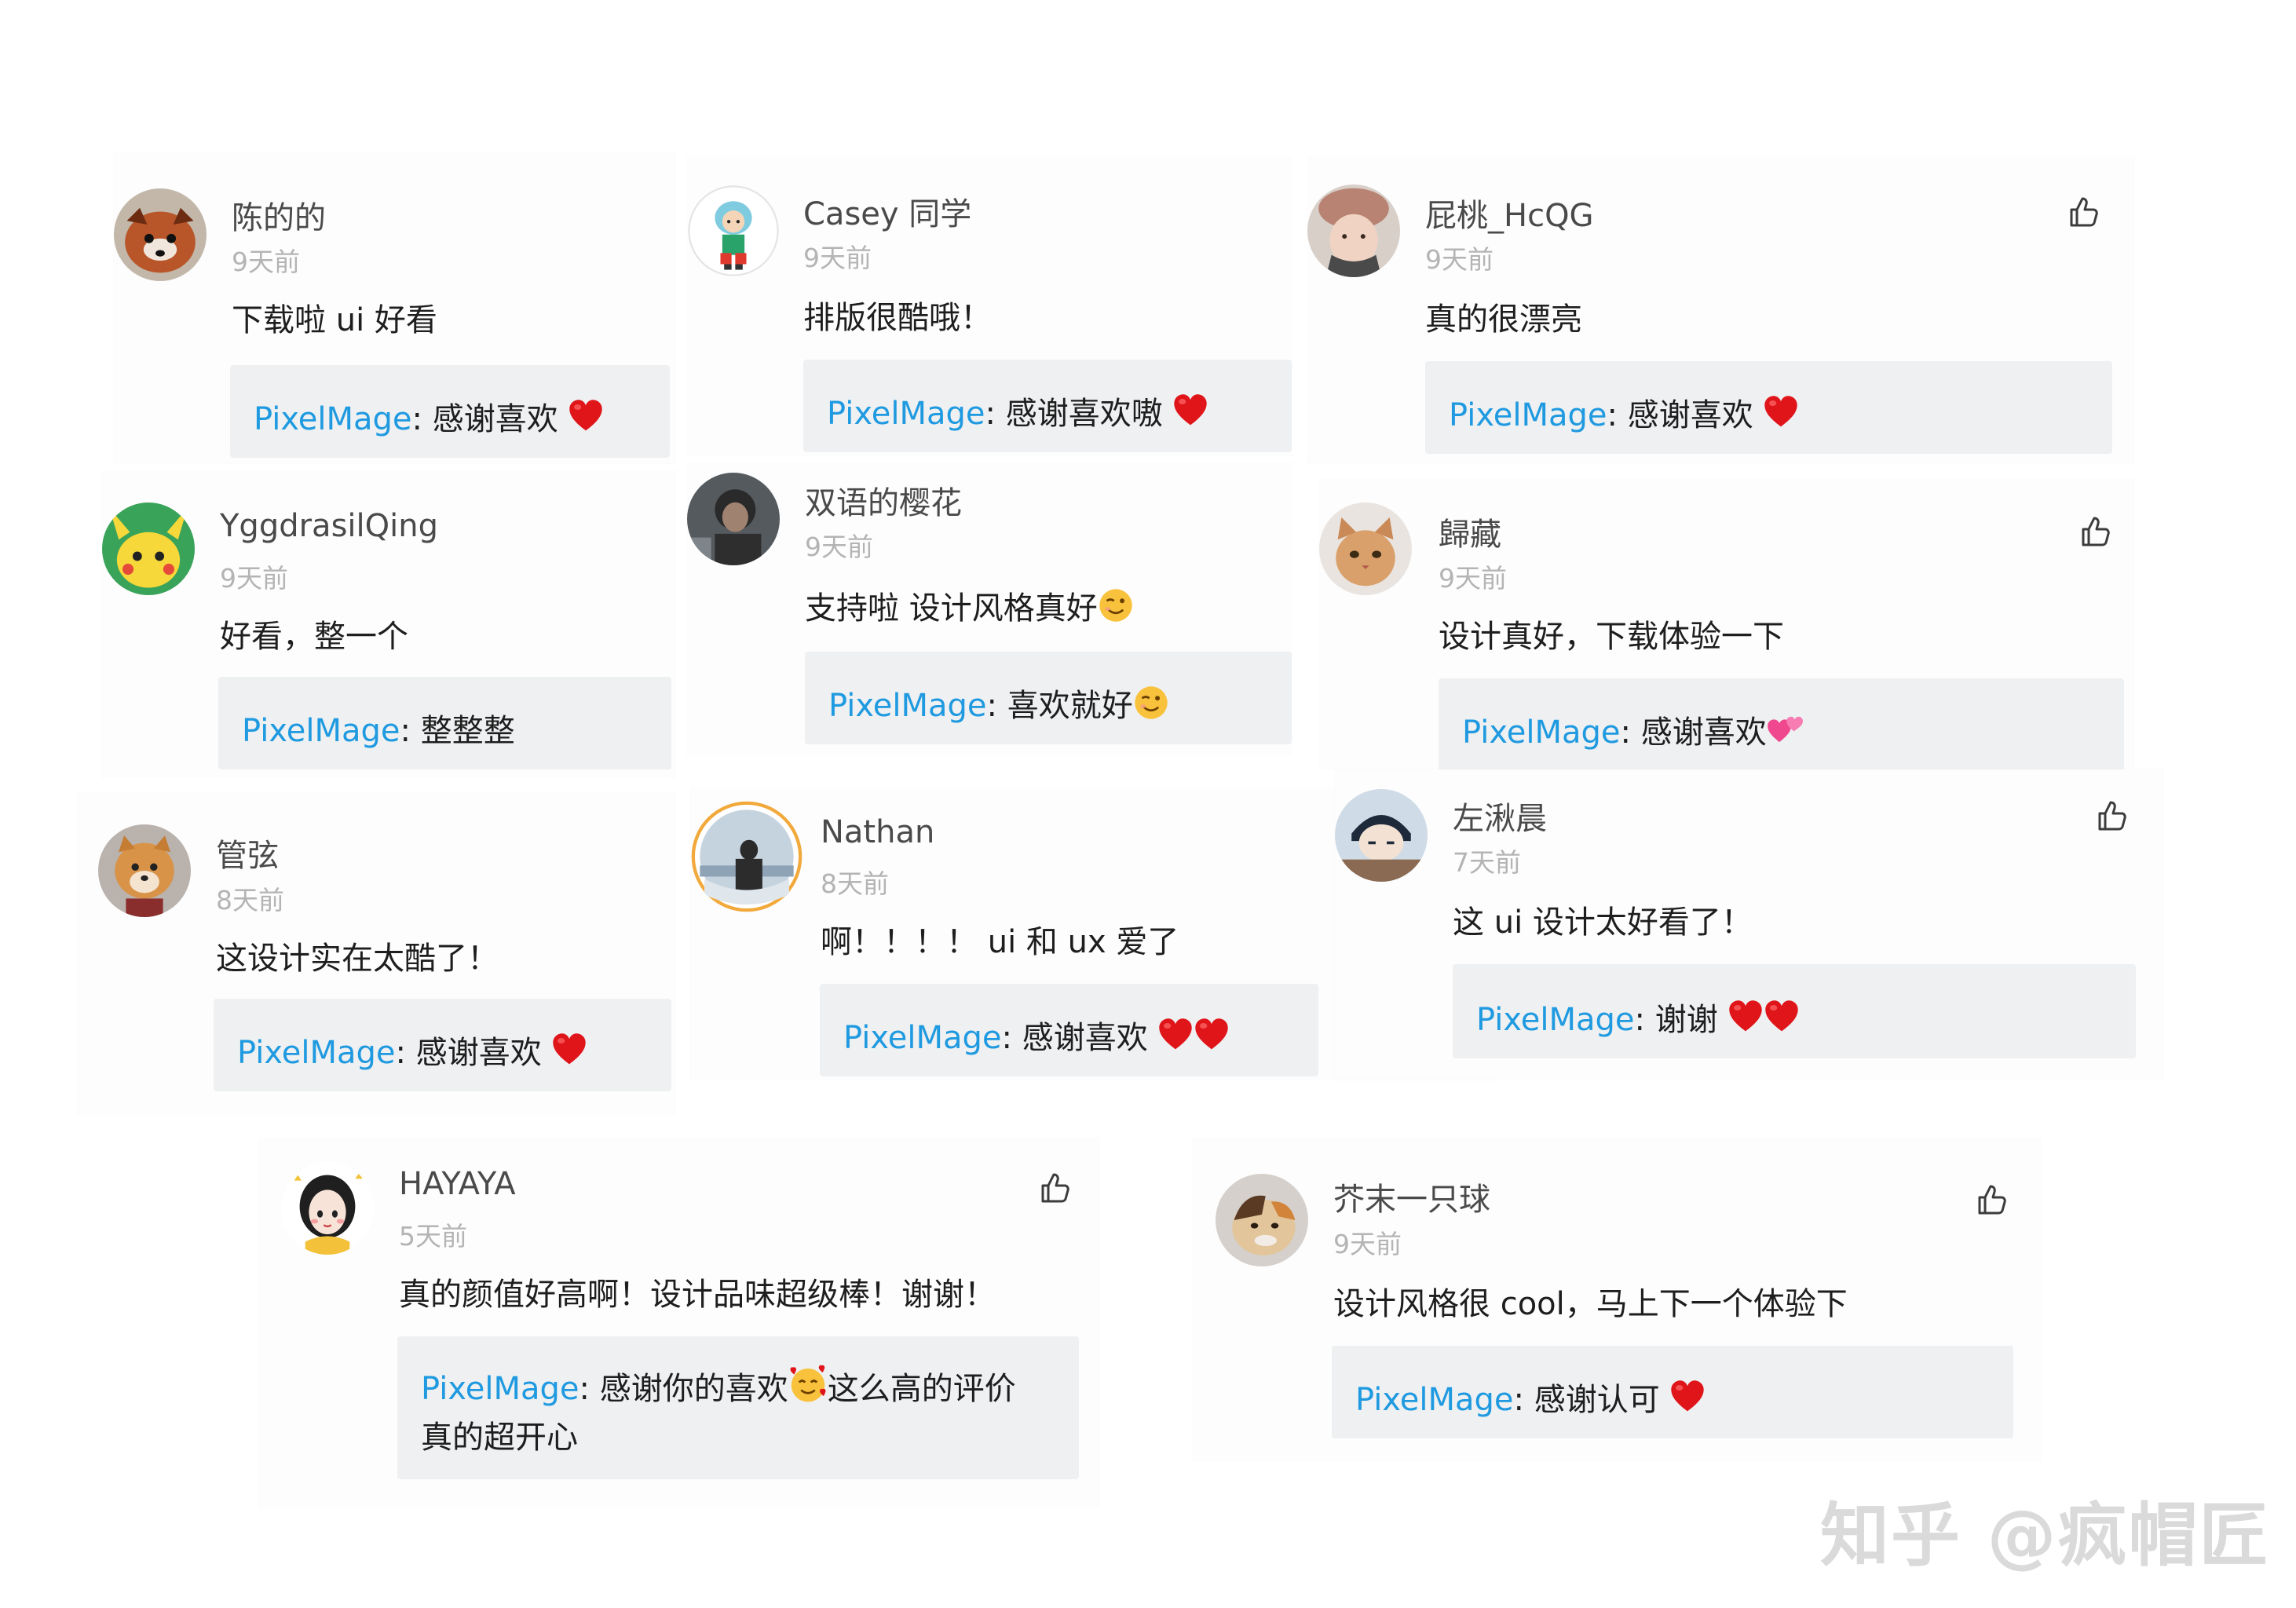 The image size is (2296, 1608). I want to click on comment-card: 双语的樱花 9天前 支持啦 设计风格真好 PixelMage: 喜欢就好, so click(990, 608).